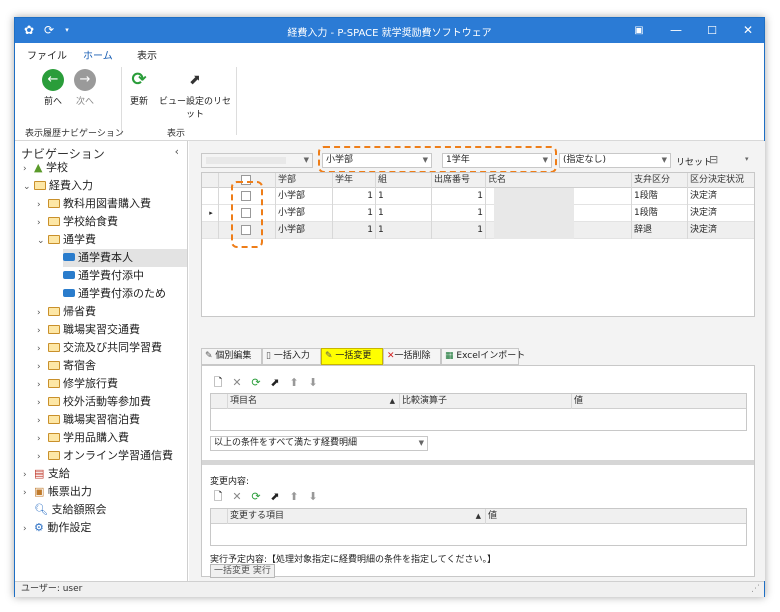 Image resolution: width=780 pixels, height=612 pixels. What do you see at coordinates (177, 151) in the screenshot?
I see `collapse-icon: ‹` at bounding box center [177, 151].